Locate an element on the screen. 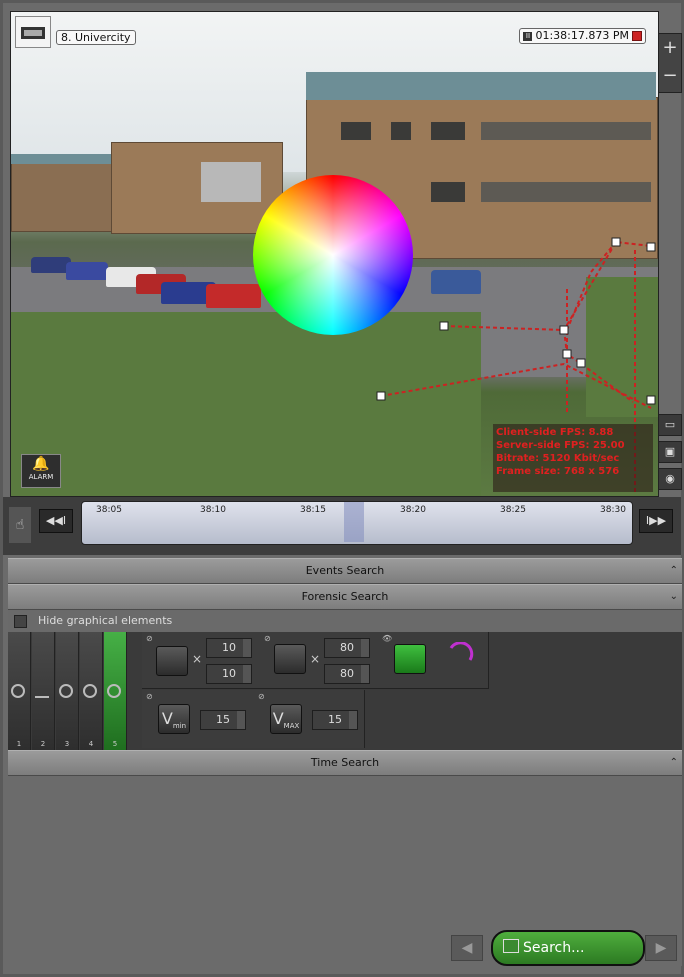 This screenshot has height=977, width=684. forensic-search-title: Forensic Search is located at coordinates (345, 596).